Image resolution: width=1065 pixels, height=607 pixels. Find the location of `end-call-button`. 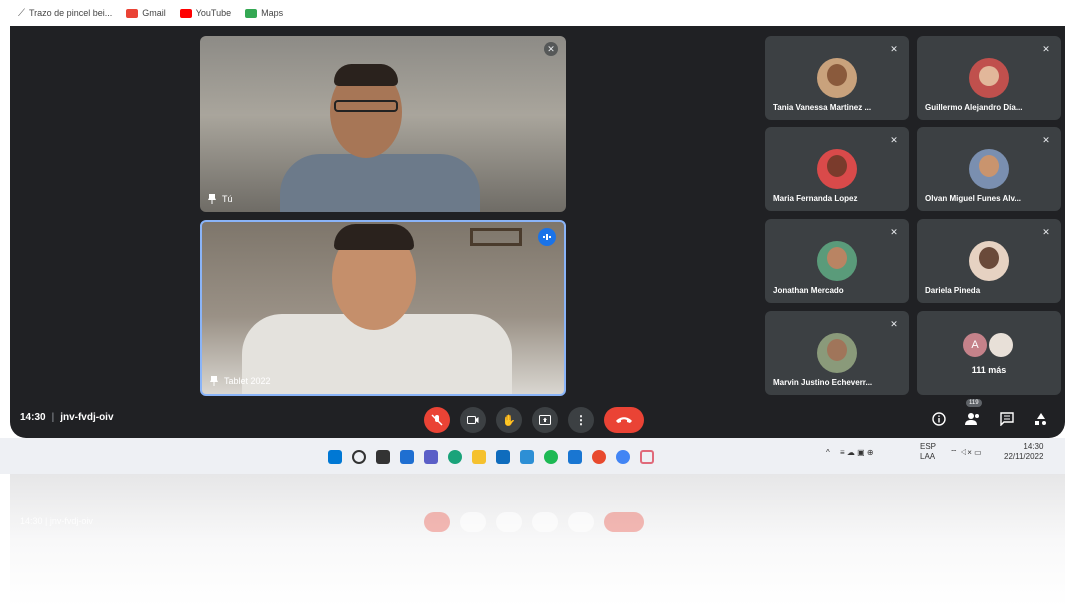

end-call-button is located at coordinates (624, 420).